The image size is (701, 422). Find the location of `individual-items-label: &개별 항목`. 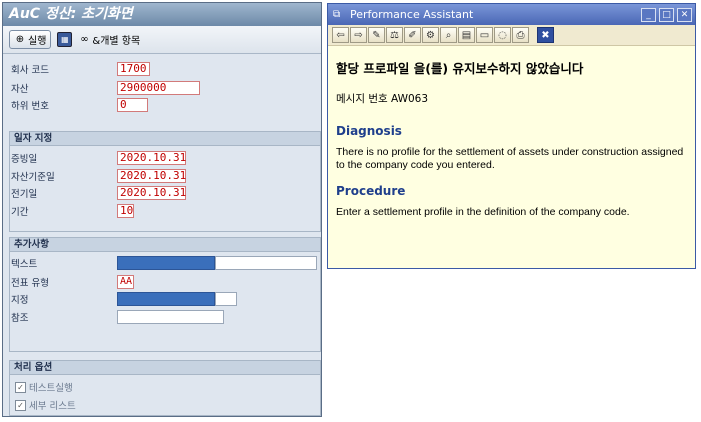

individual-items-label: &개별 항목 is located at coordinates (116, 41).